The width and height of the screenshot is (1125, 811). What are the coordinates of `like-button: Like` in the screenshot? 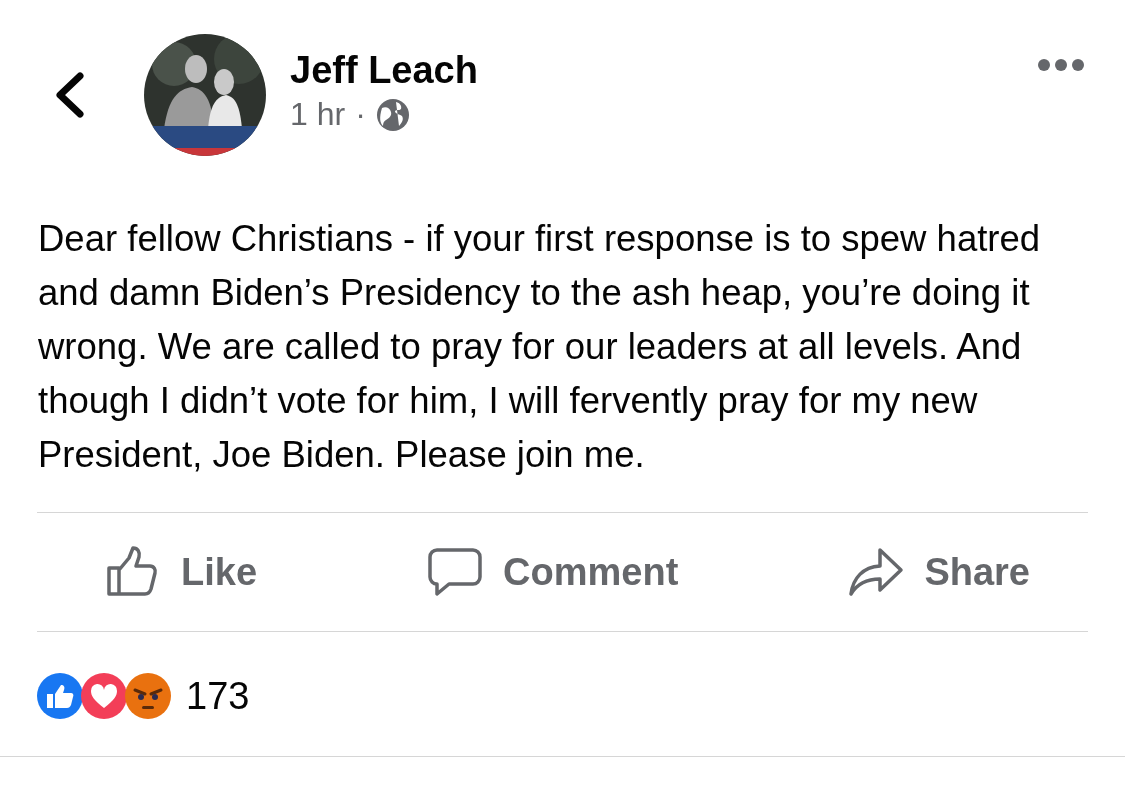 It's located at (181, 572).